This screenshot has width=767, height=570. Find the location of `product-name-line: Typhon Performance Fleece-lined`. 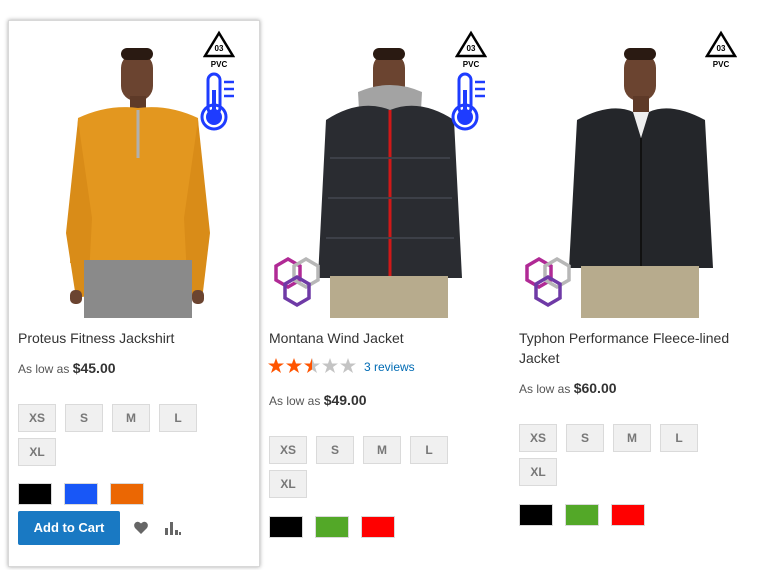

product-name-line: Typhon Performance Fleece-lined is located at coordinates (624, 338).